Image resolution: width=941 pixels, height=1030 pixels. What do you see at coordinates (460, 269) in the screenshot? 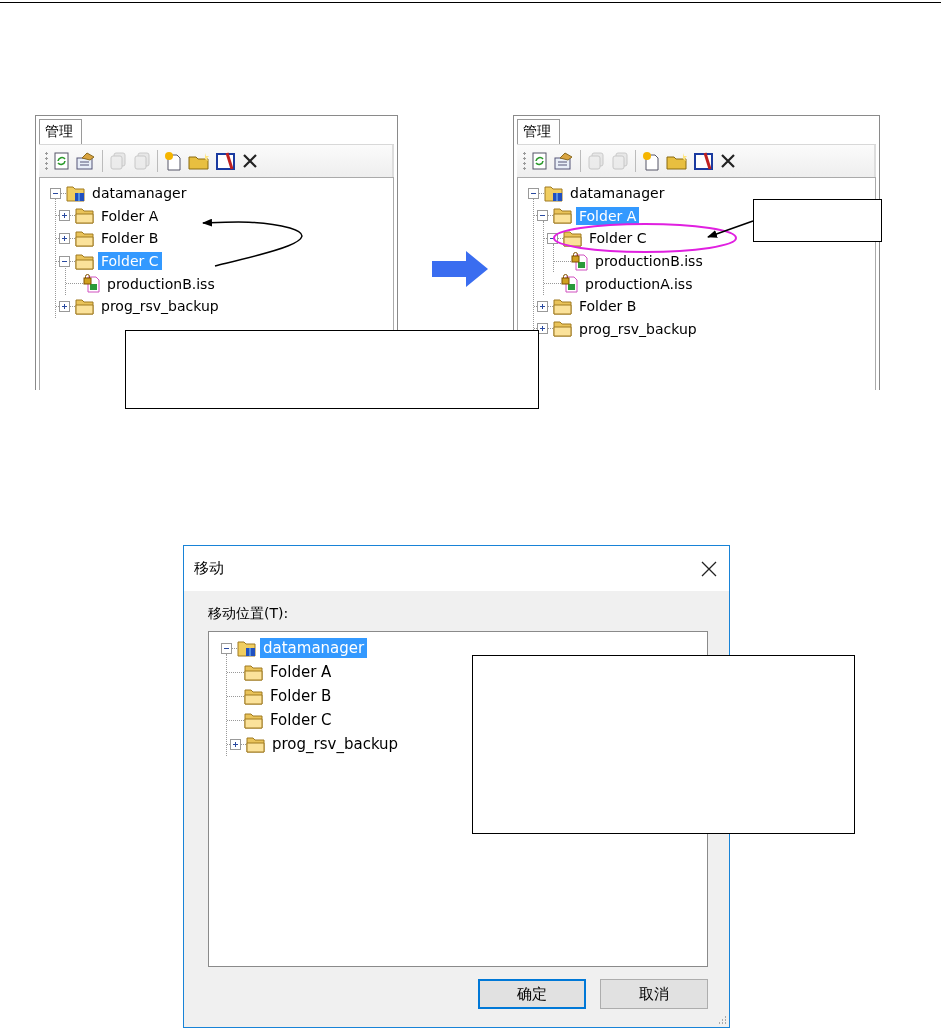
I see `transition-arrow` at bounding box center [460, 269].